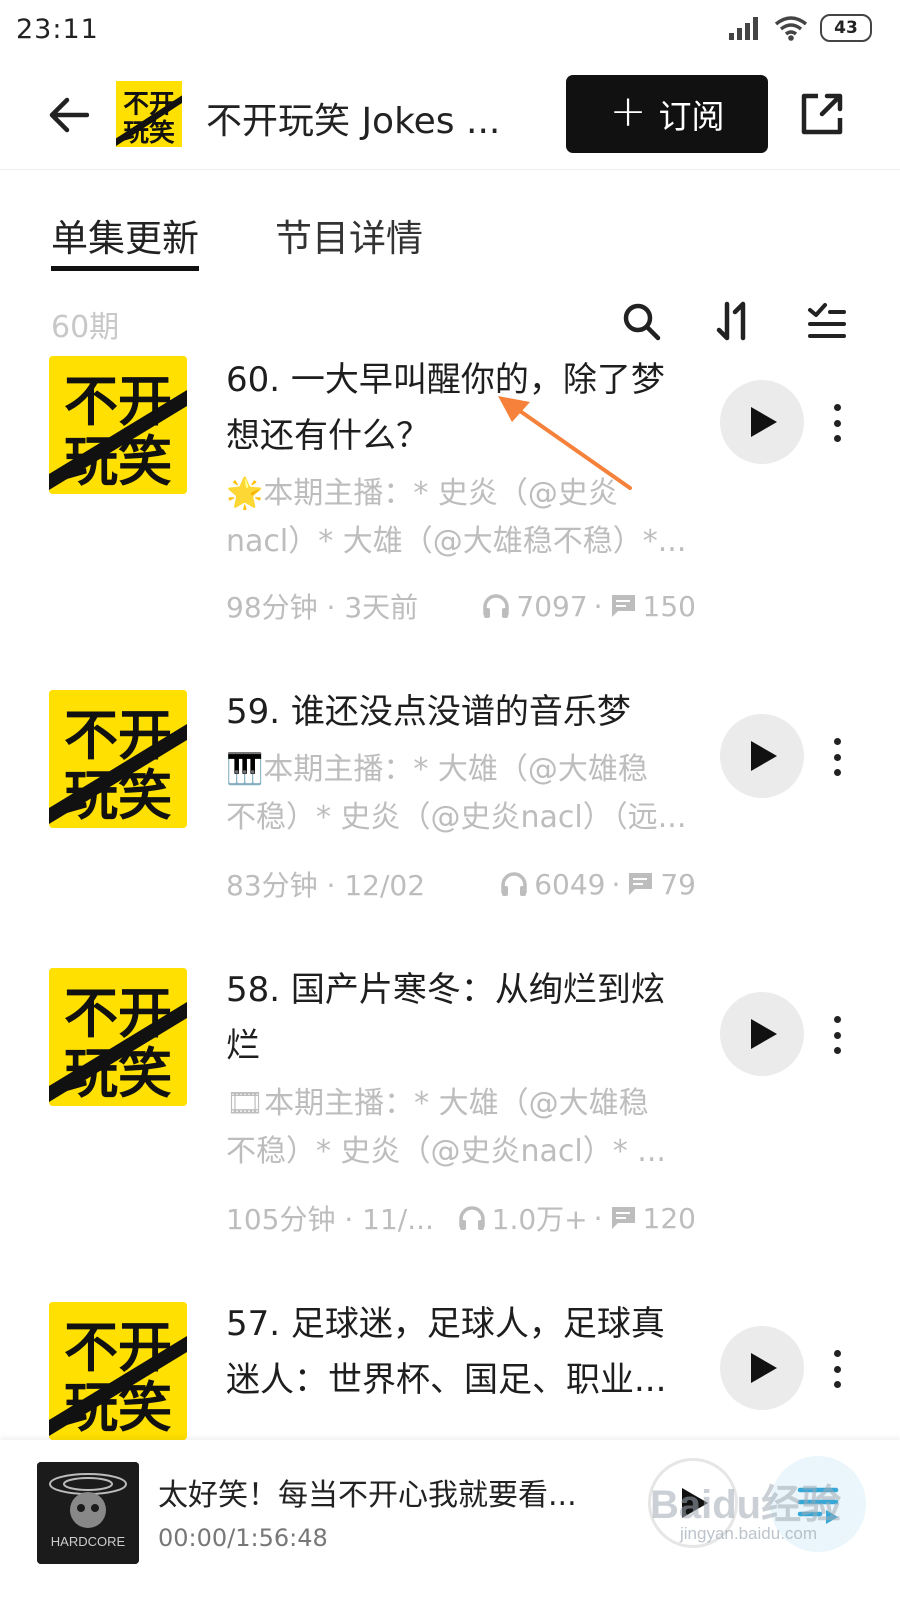 This screenshot has height=1600, width=900. Describe the element at coordinates (461, 884) in the screenshot. I see `episode-meta: 83分钟 · 12/02 6049 · 79` at that location.